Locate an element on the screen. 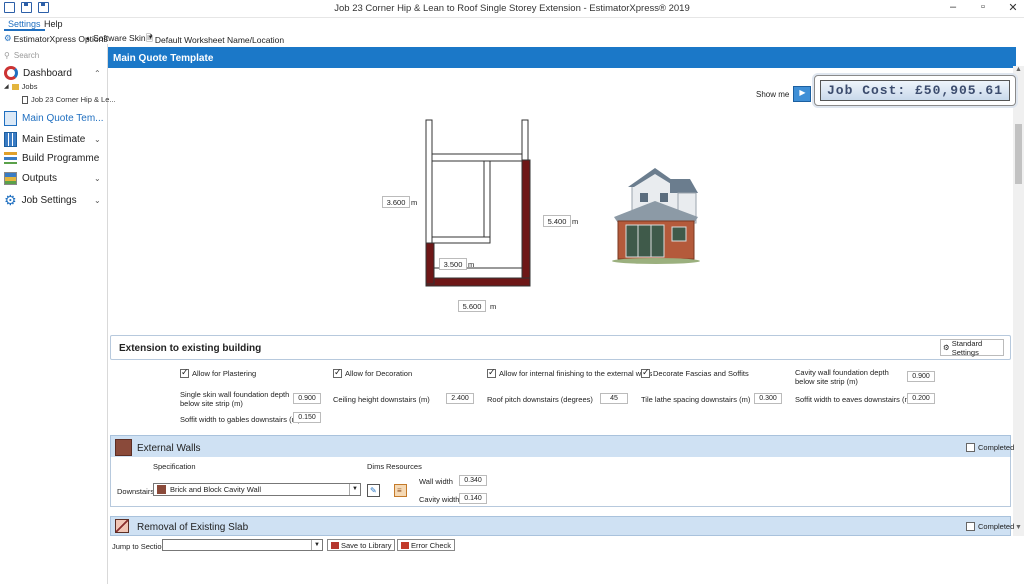 The image size is (1024, 584). standard-settings-label: Standard Settings is located at coordinates (967, 347).